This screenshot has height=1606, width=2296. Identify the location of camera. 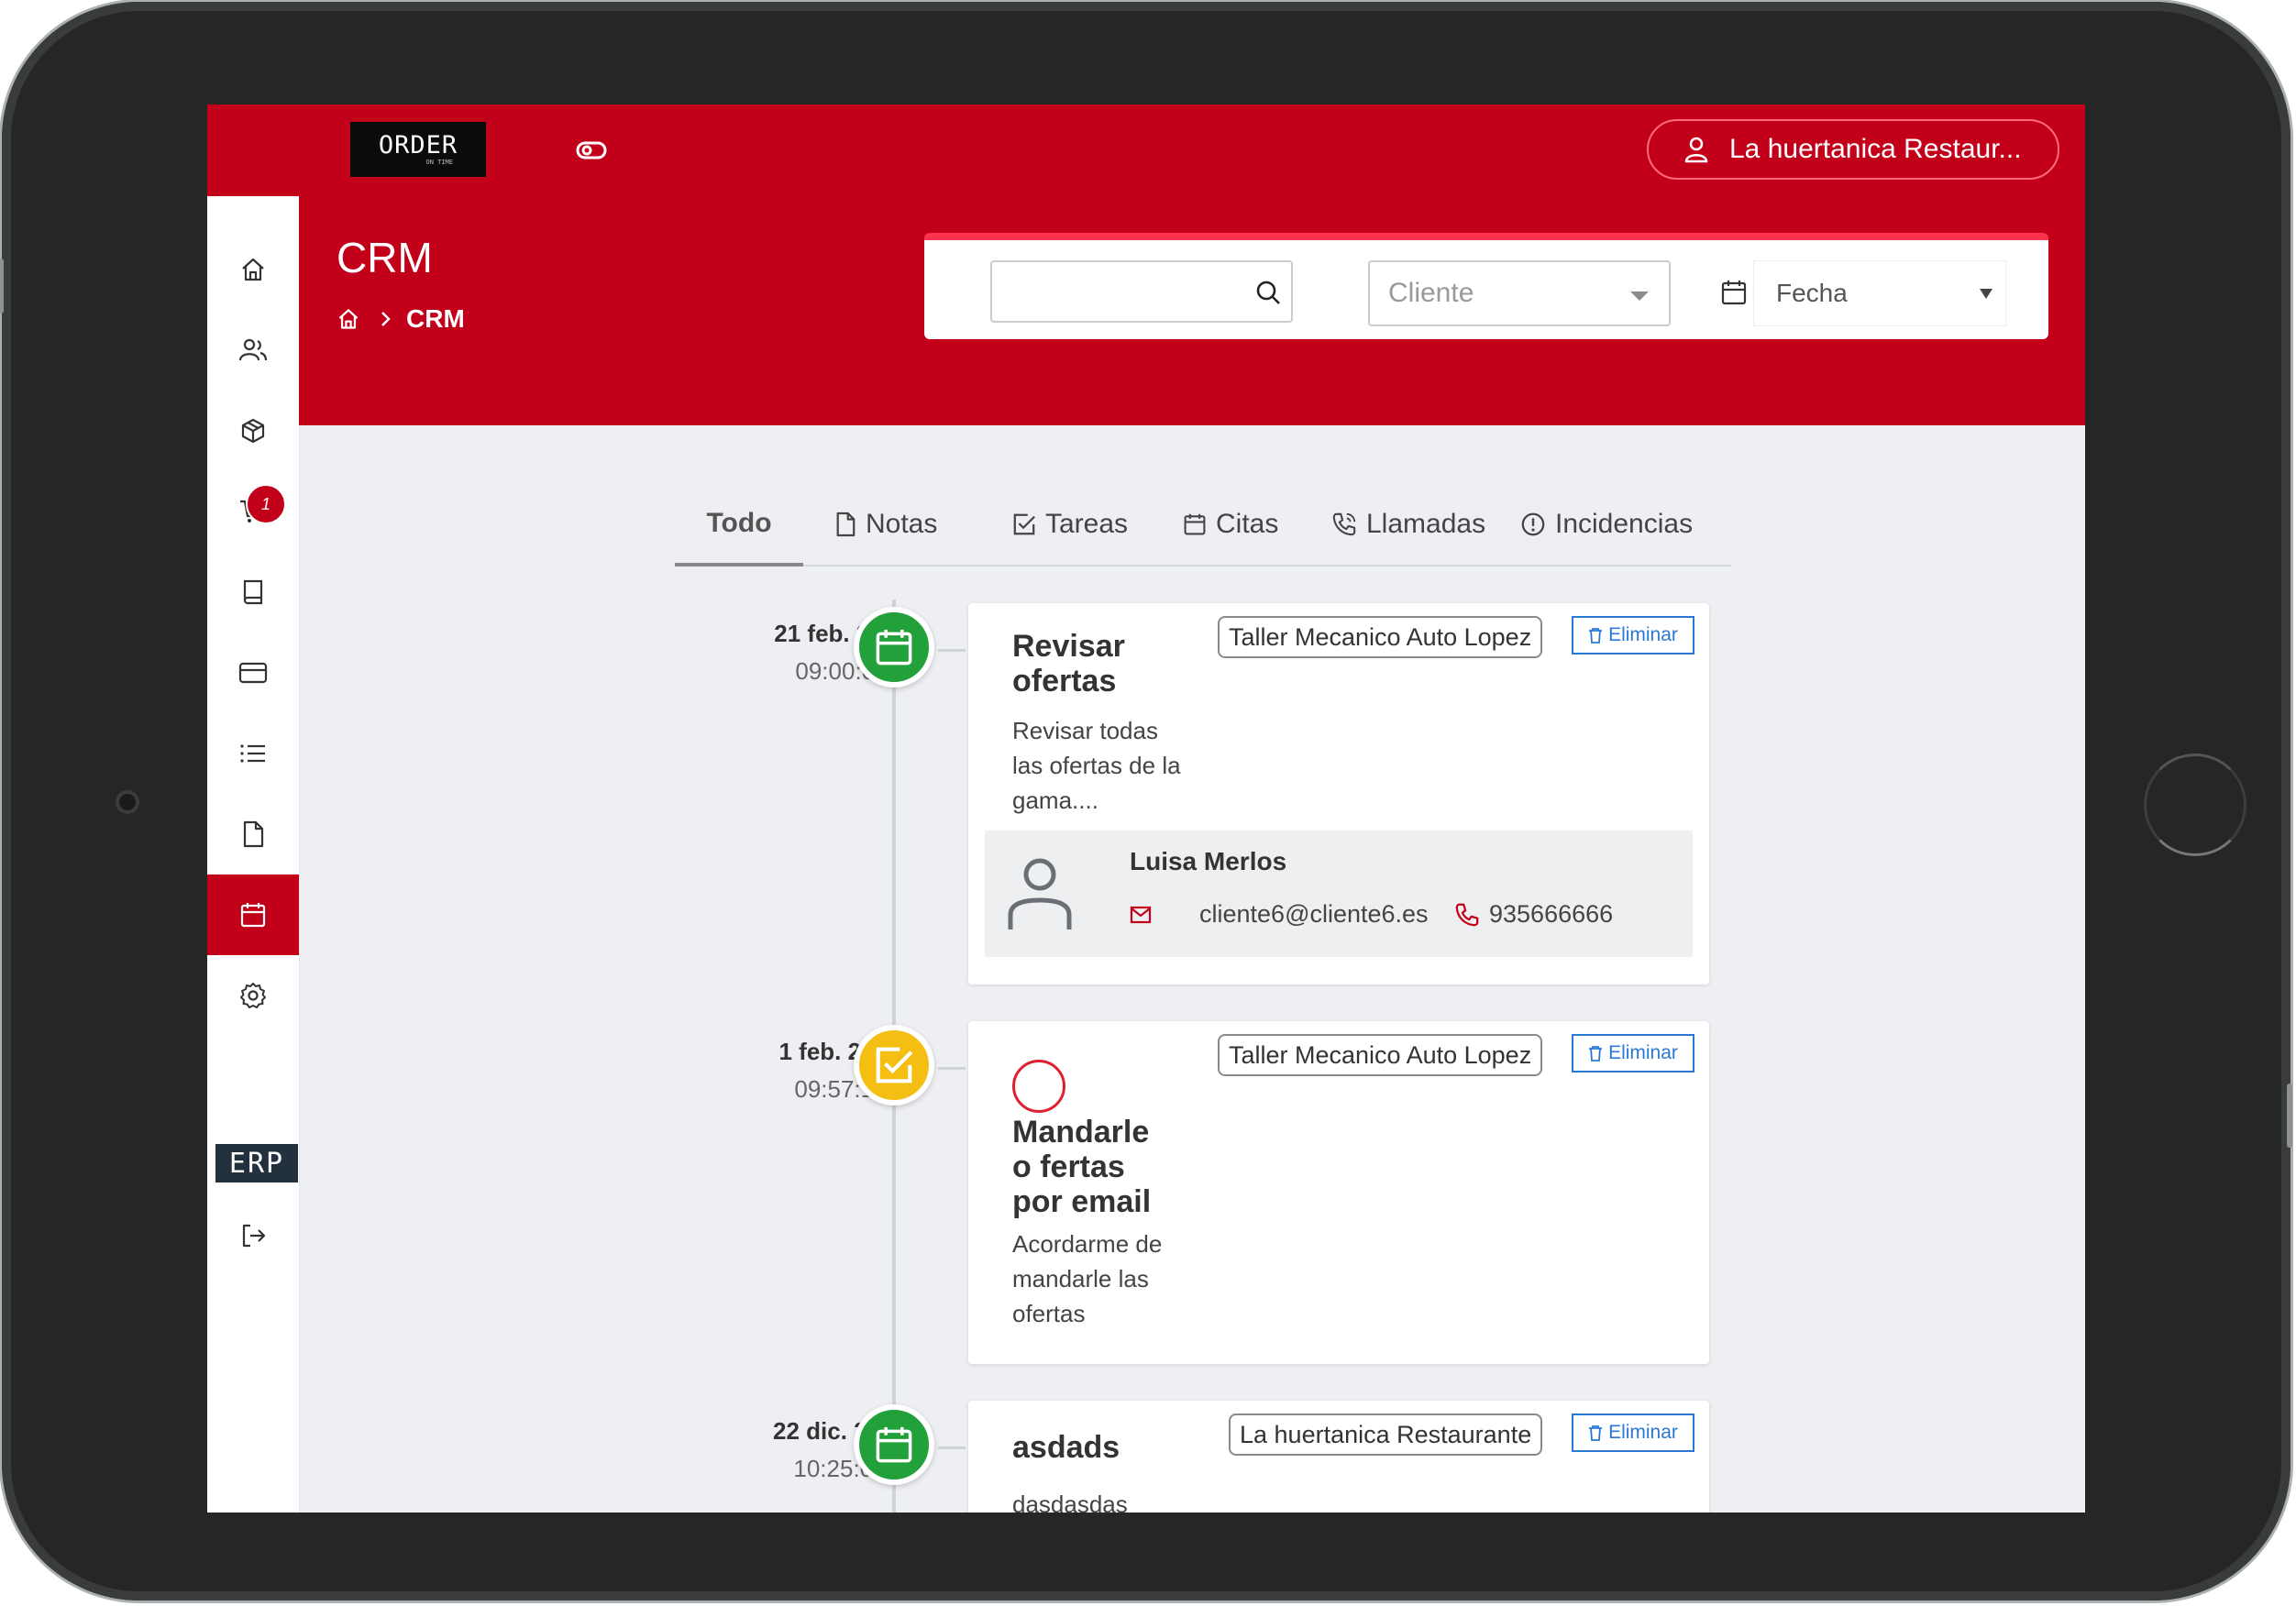
(127, 802).